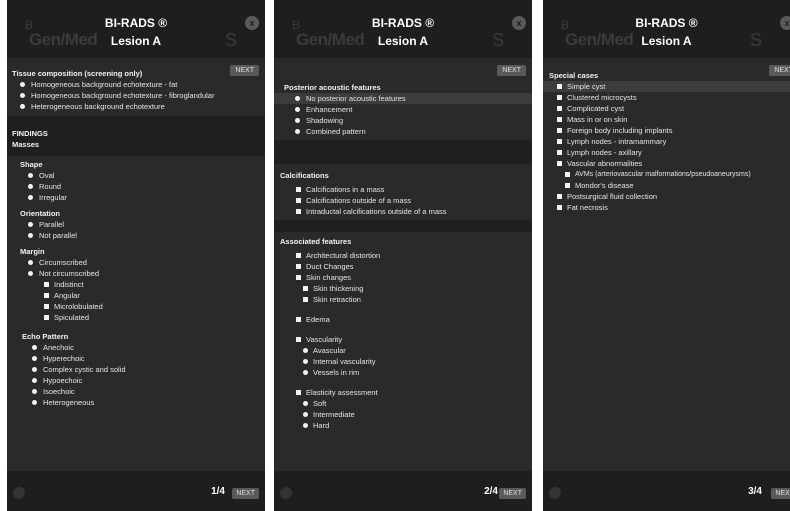 This screenshot has height=511, width=790. I want to click on checkbox-option: Skin changes, so click(403, 277).